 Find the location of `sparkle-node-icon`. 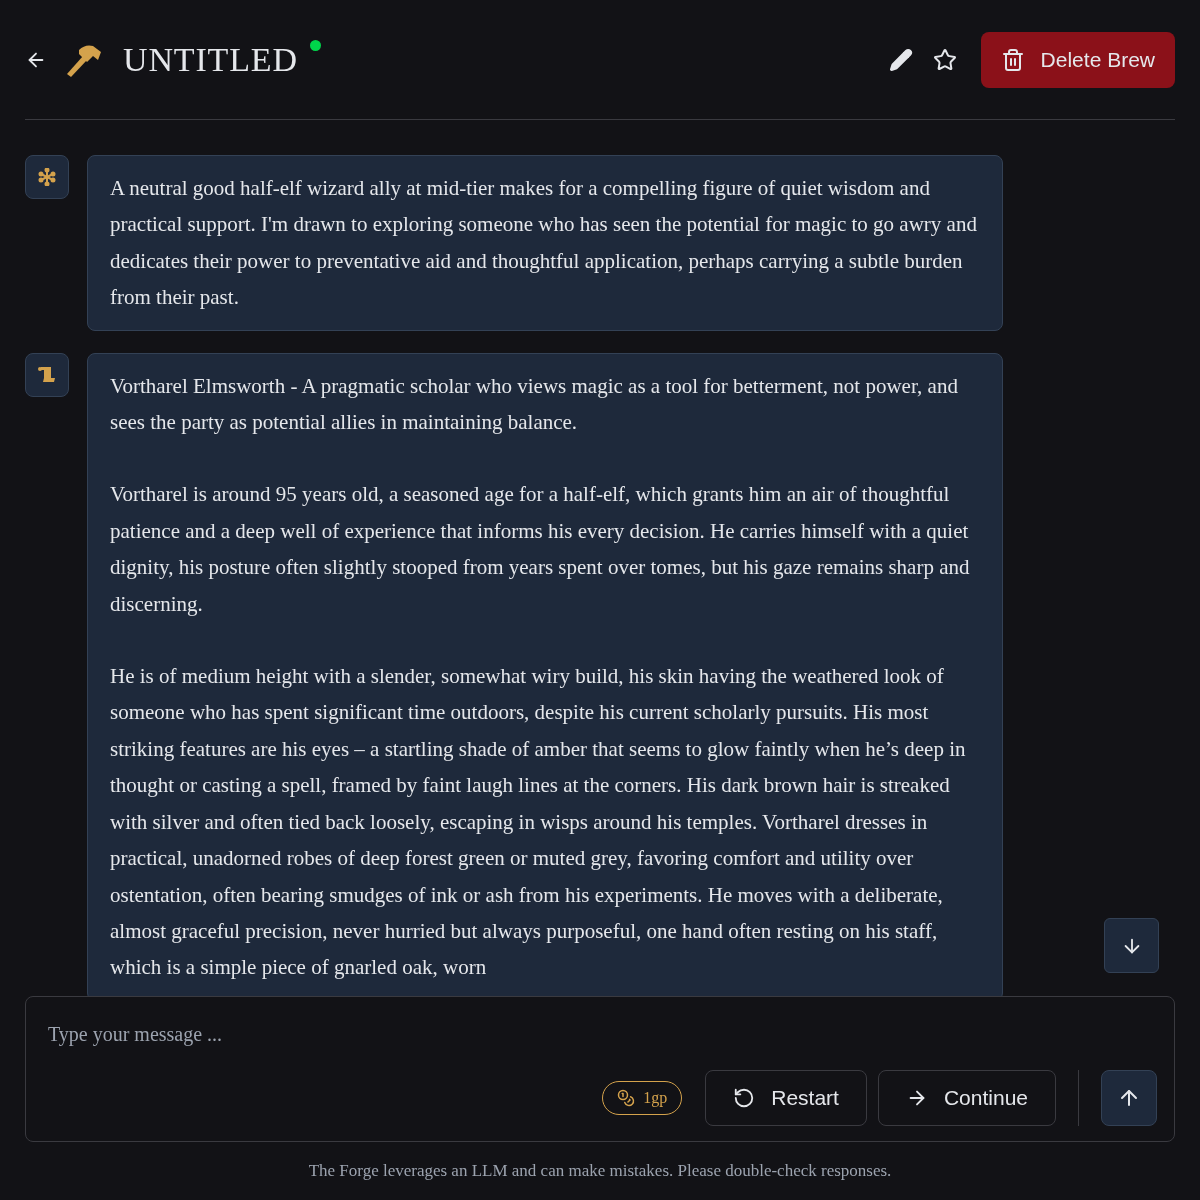

sparkle-node-icon is located at coordinates (47, 177).